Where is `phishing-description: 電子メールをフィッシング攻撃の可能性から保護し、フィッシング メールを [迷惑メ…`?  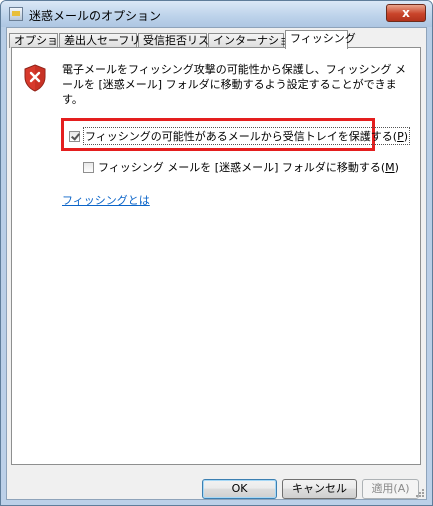 phishing-description: 電子メールをフィッシング攻撃の可能性から保護し、フィッシング メールを [迷惑メ… is located at coordinates (234, 84).